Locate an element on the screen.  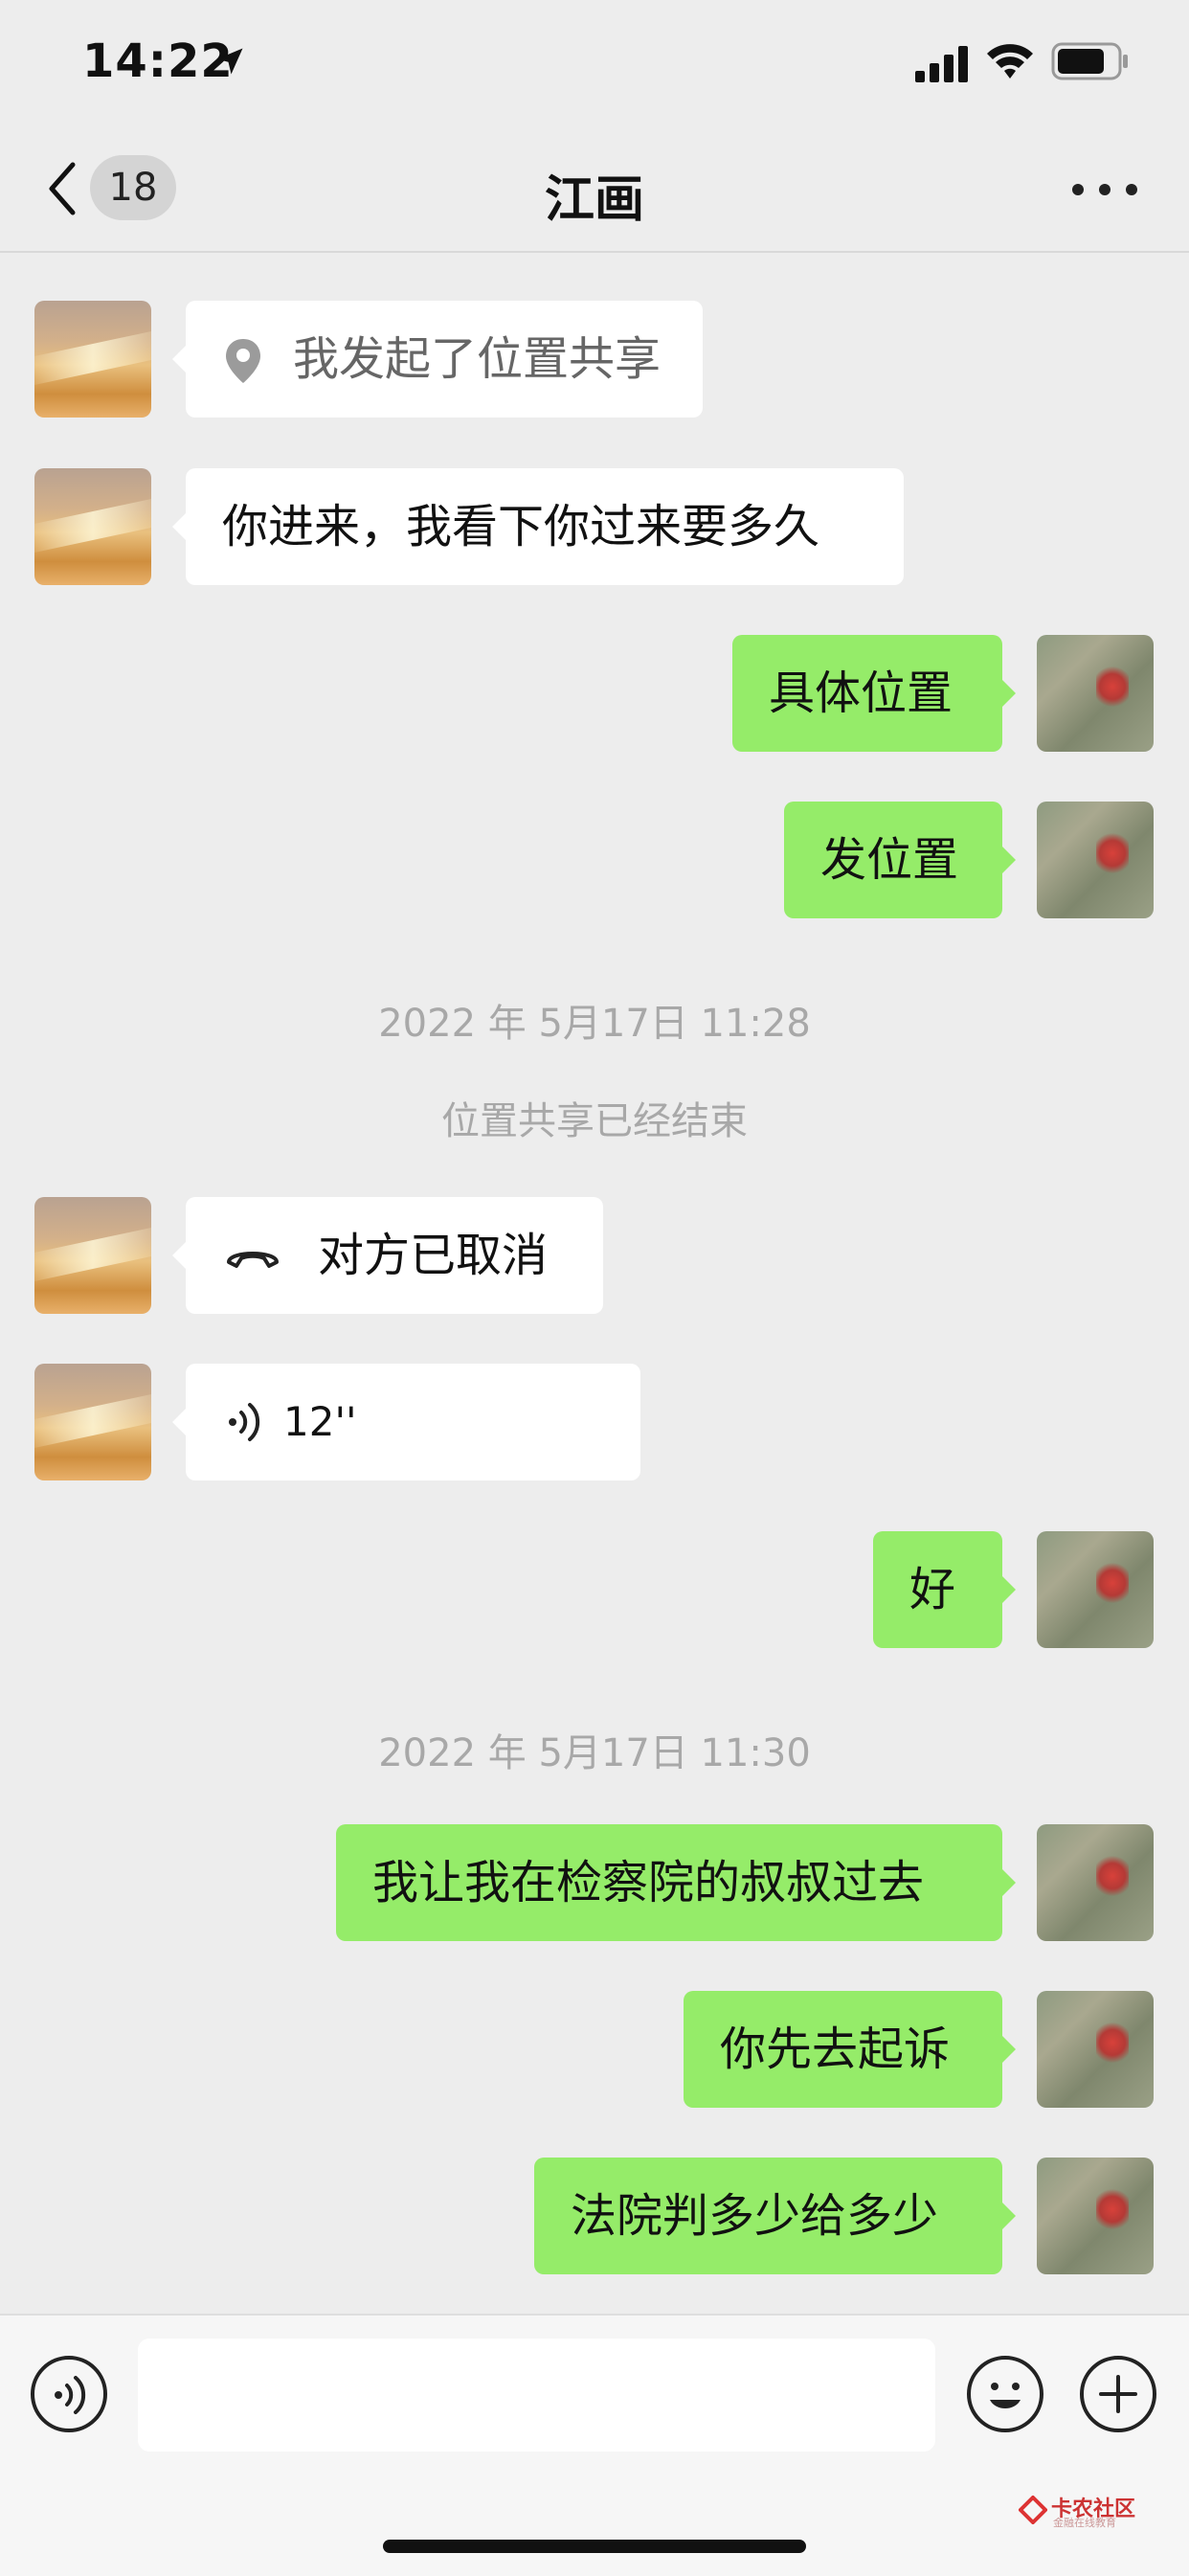
emoji-button is located at coordinates (1005, 2394).